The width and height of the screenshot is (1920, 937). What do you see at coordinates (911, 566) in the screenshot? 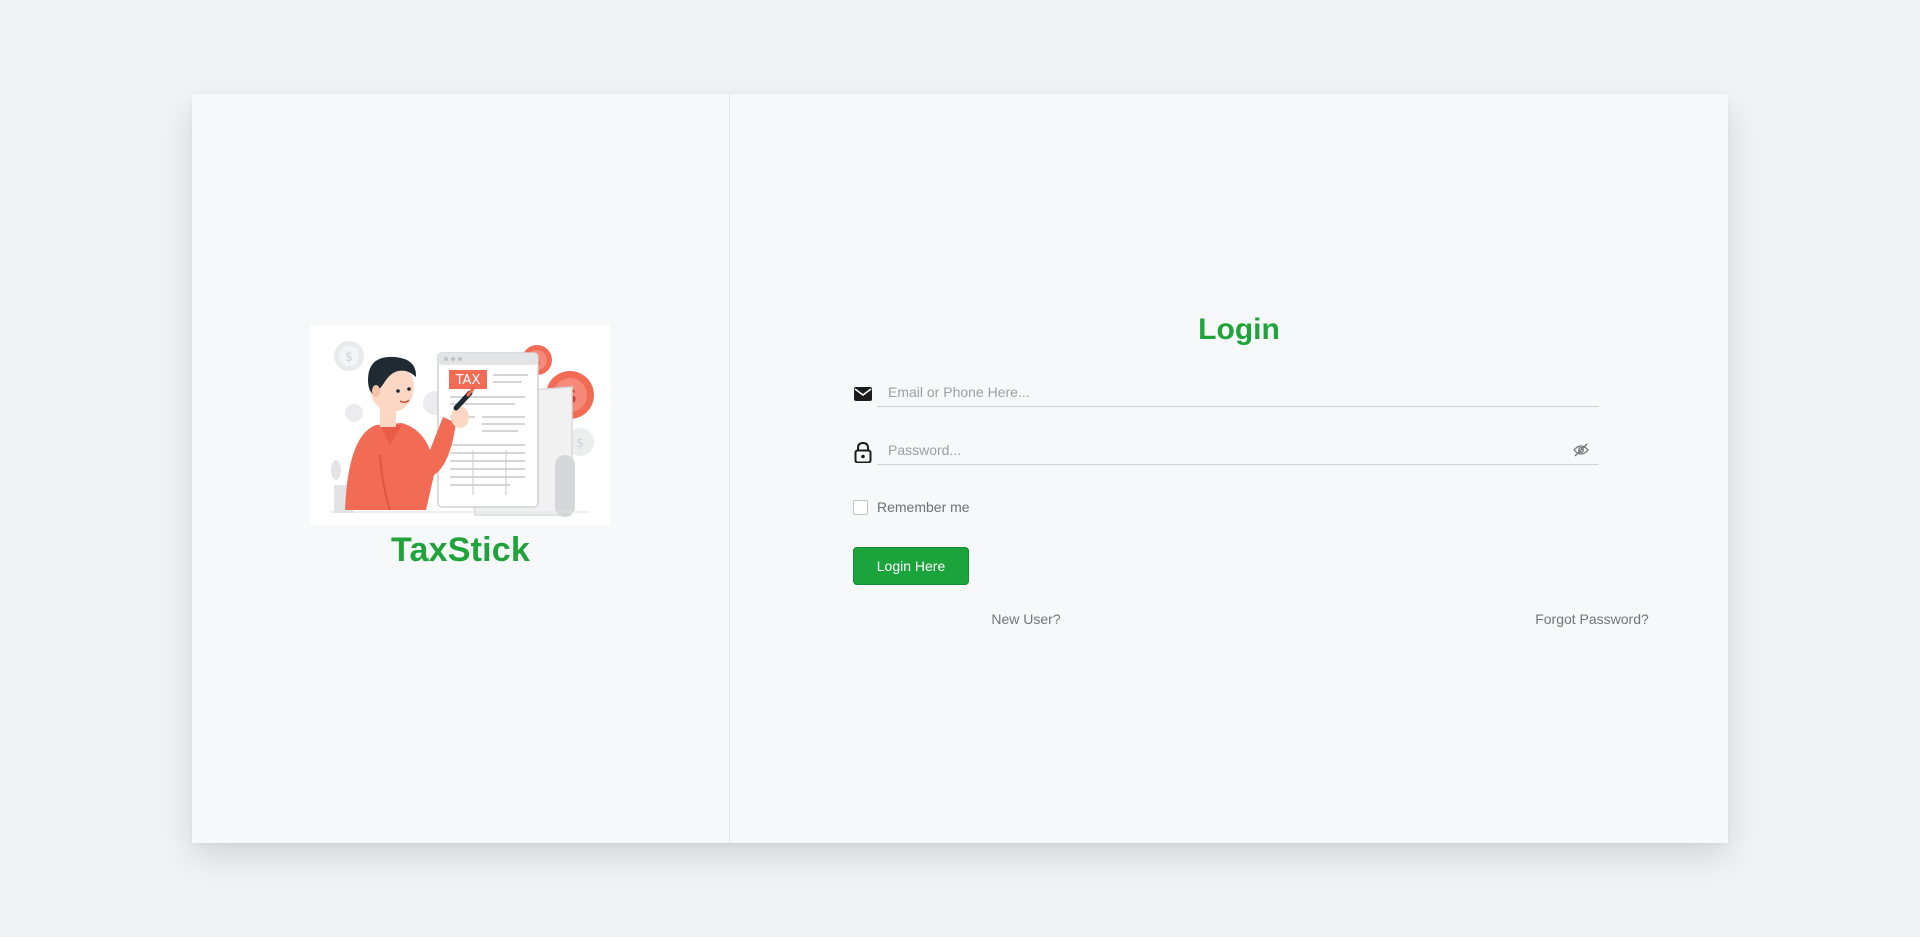
I see `login-button: Login Here` at bounding box center [911, 566].